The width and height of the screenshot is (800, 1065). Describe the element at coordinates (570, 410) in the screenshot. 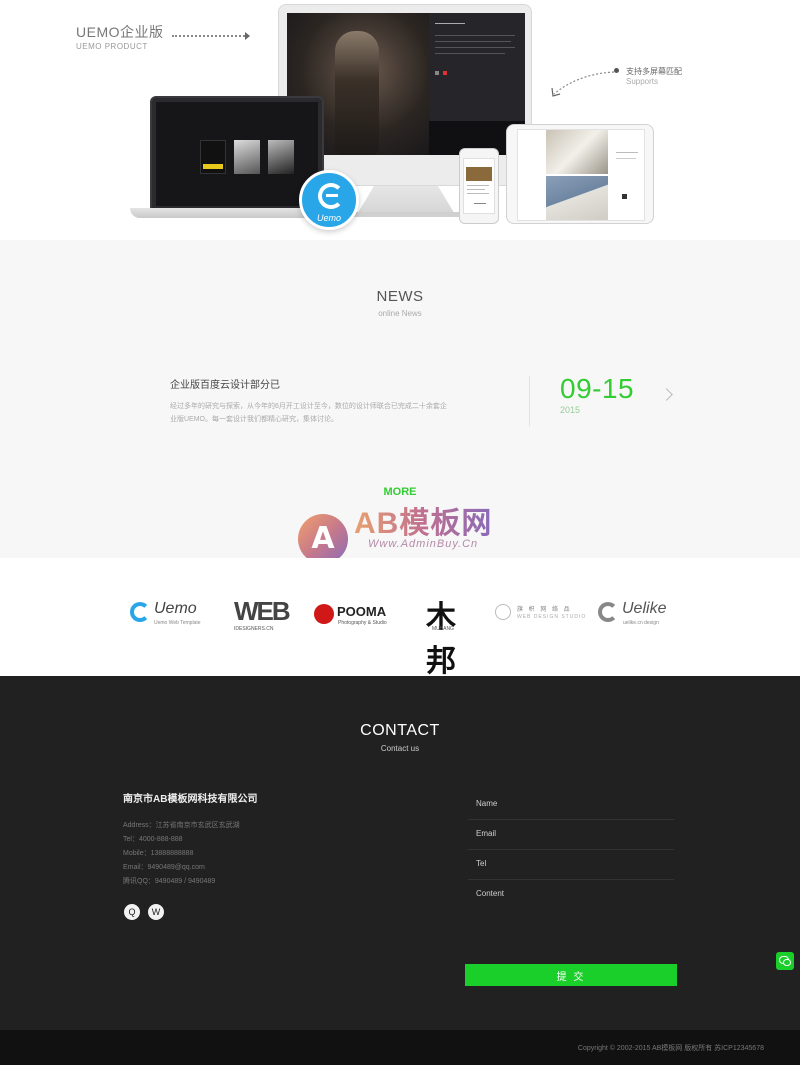

I see `news-year: 2015` at that location.